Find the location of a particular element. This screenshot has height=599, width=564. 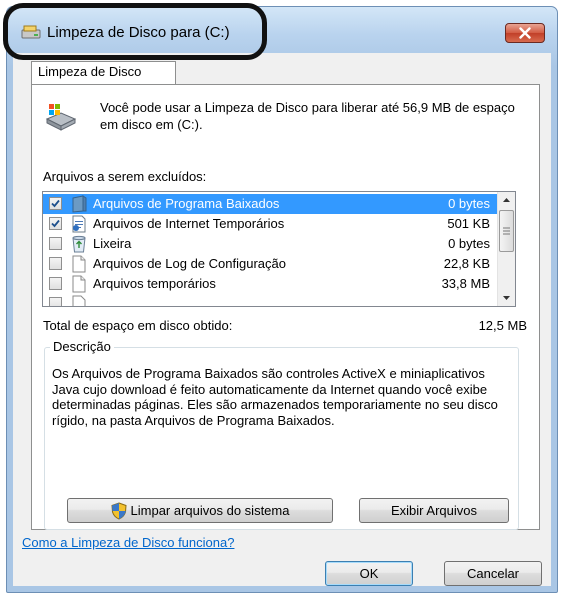

checkbox-recycle-bin is located at coordinates (55, 243).